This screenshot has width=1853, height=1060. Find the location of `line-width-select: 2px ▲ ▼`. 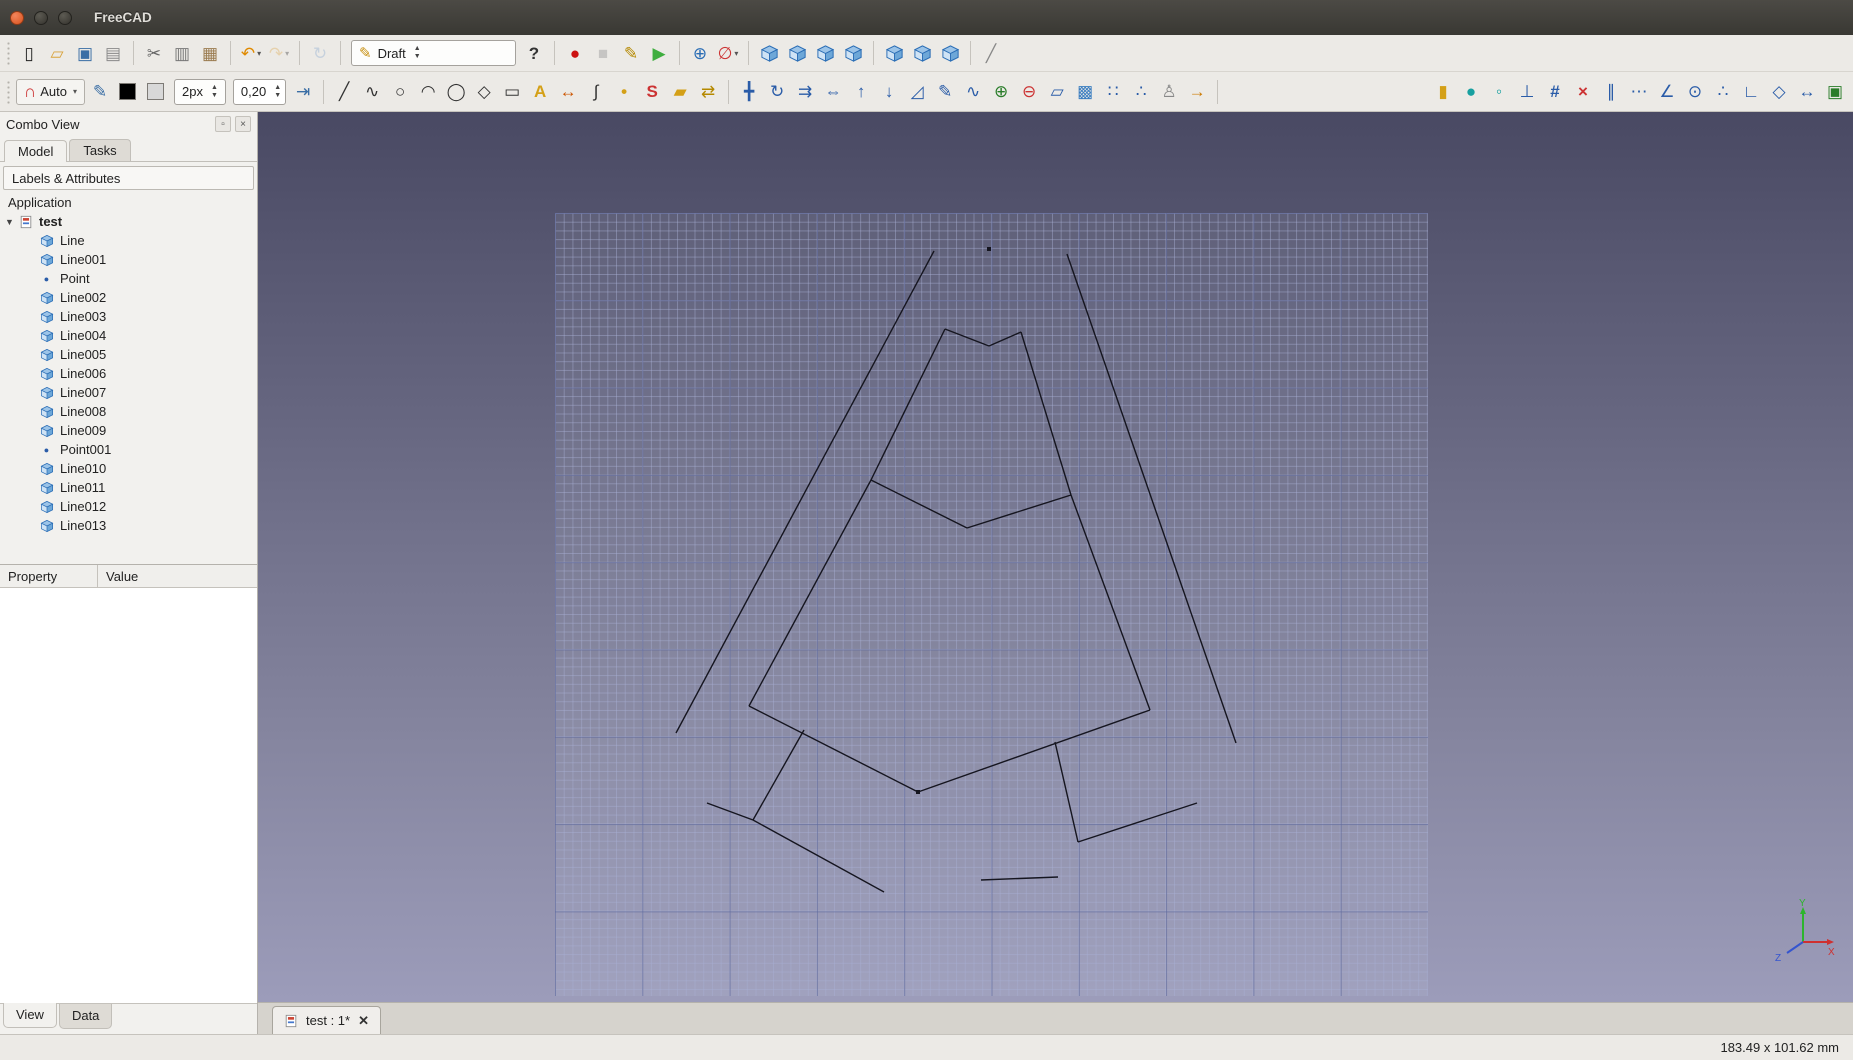

line-width-select: 2px ▲ ▼ is located at coordinates (199, 91).